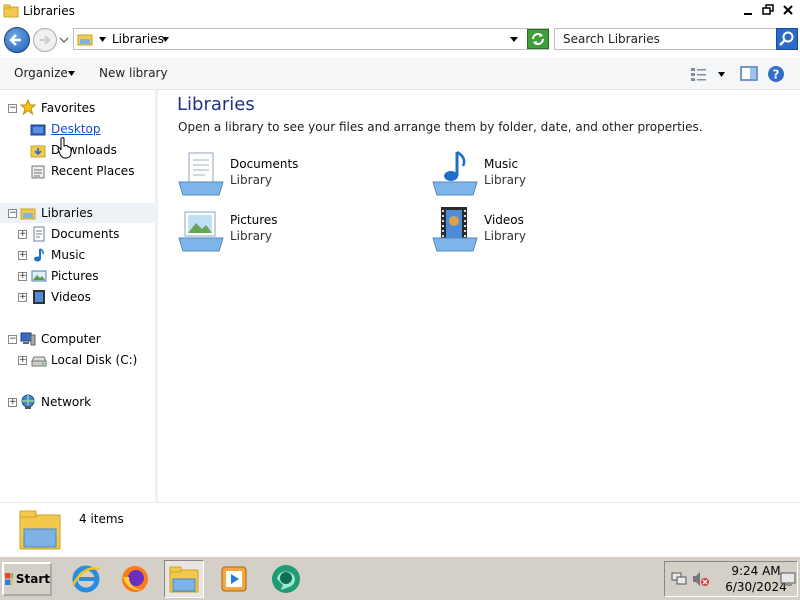 The width and height of the screenshot is (800, 600). What do you see at coordinates (311, 39) in the screenshot?
I see `address-bar: Libraries` at bounding box center [311, 39].